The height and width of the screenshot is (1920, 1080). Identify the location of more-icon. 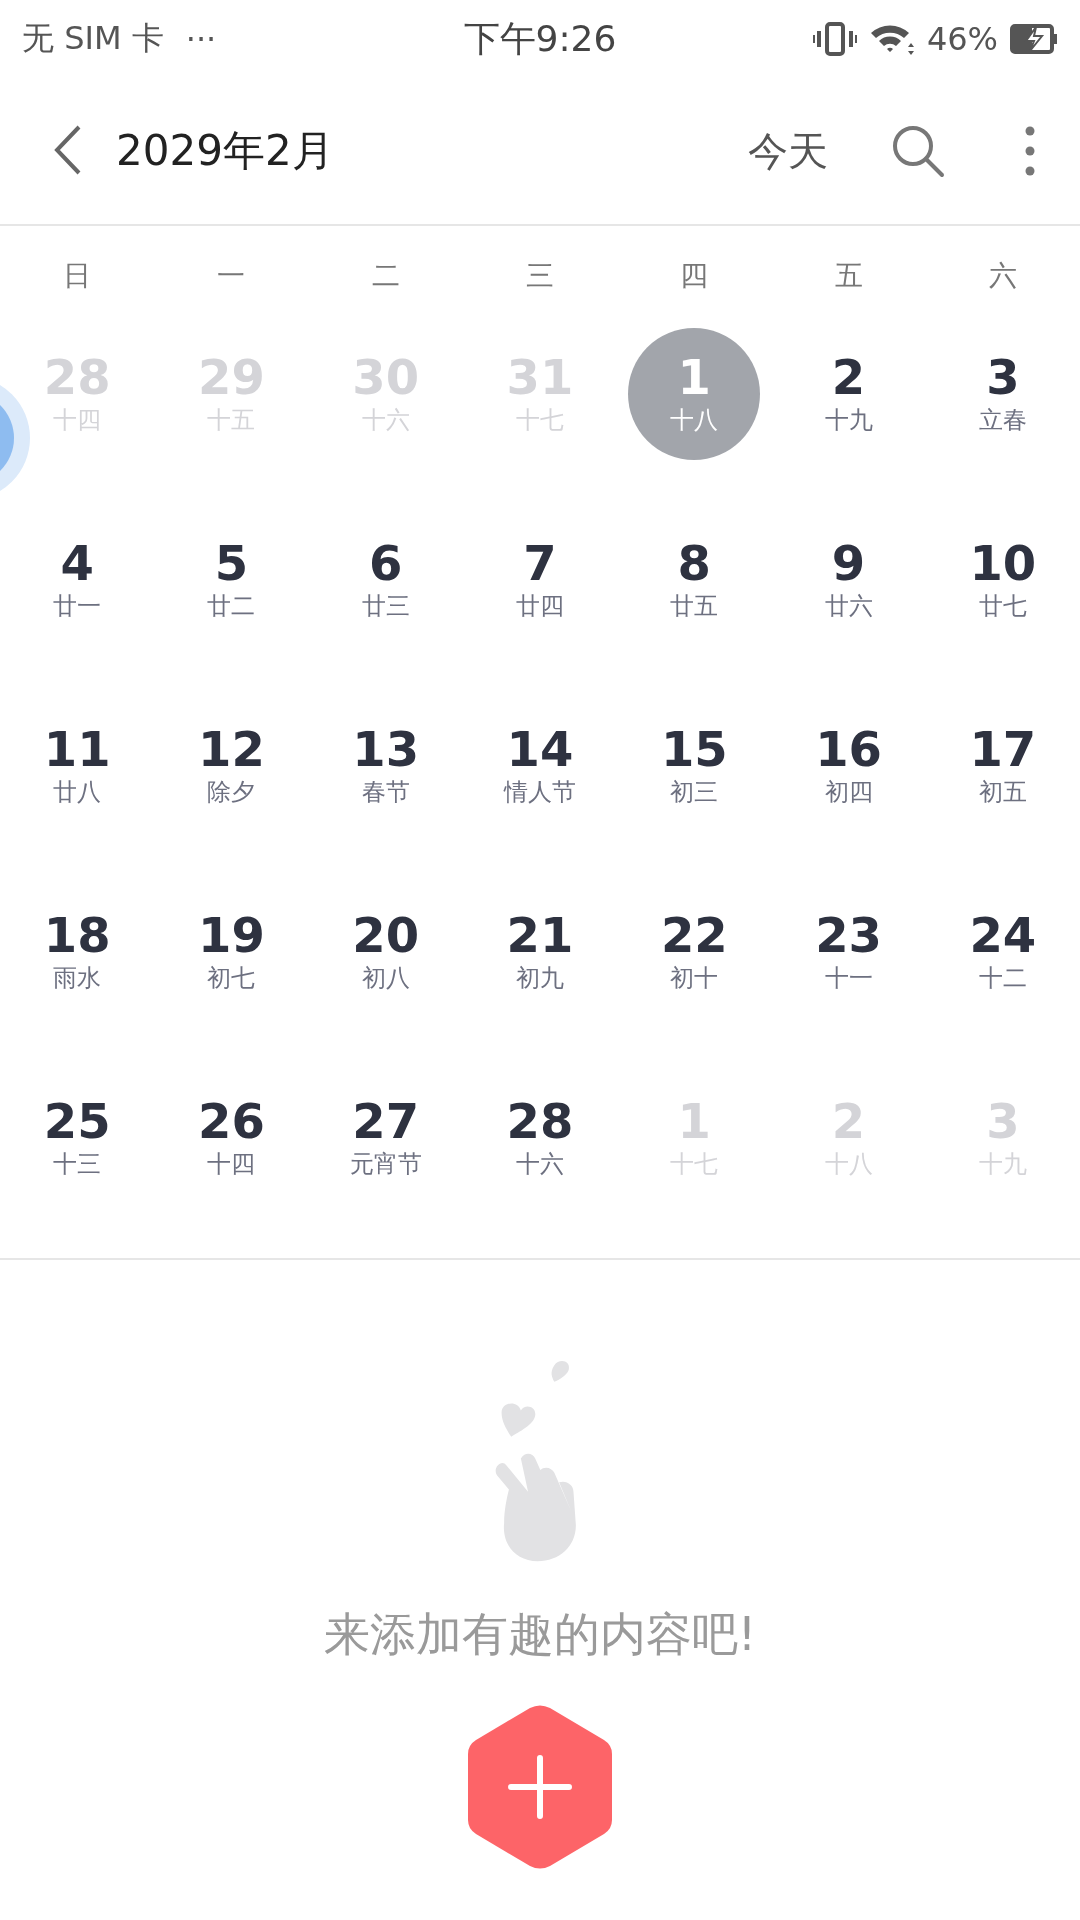
(1030, 151).